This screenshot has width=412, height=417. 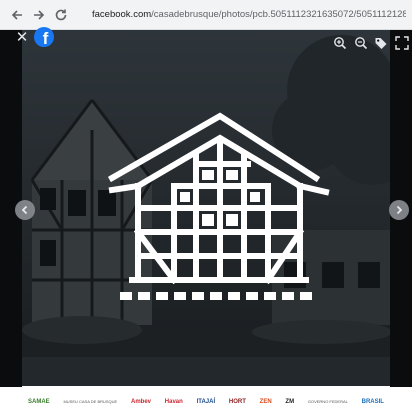 I want to click on facebook-logo-letter: f, so click(x=45, y=38).